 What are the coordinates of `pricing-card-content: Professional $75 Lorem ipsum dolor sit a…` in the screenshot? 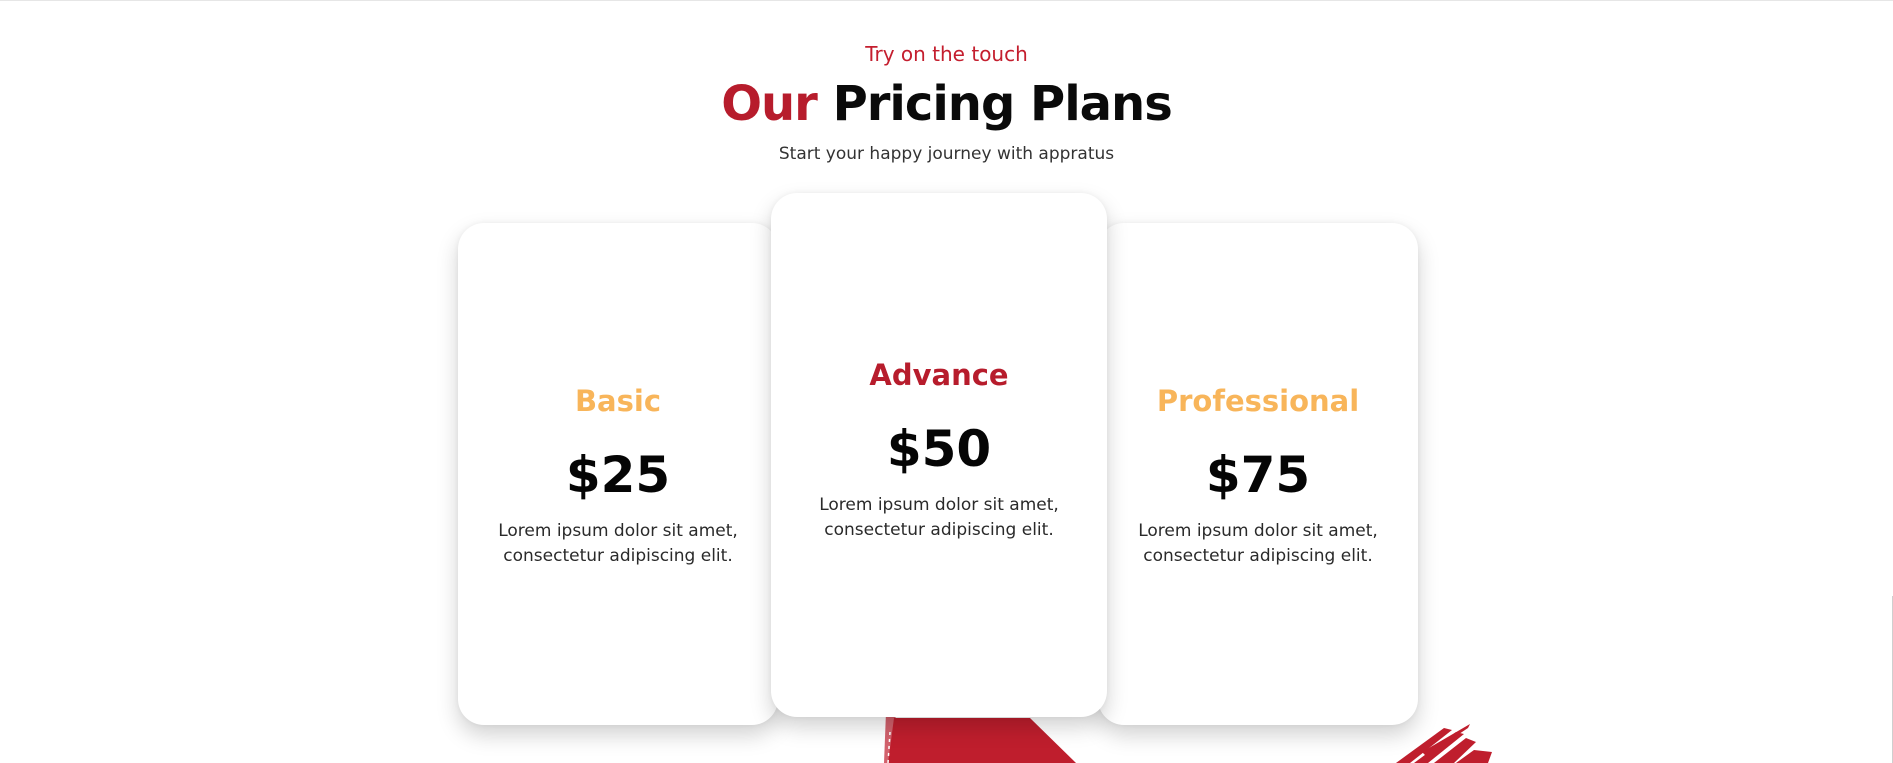 It's located at (1258, 476).